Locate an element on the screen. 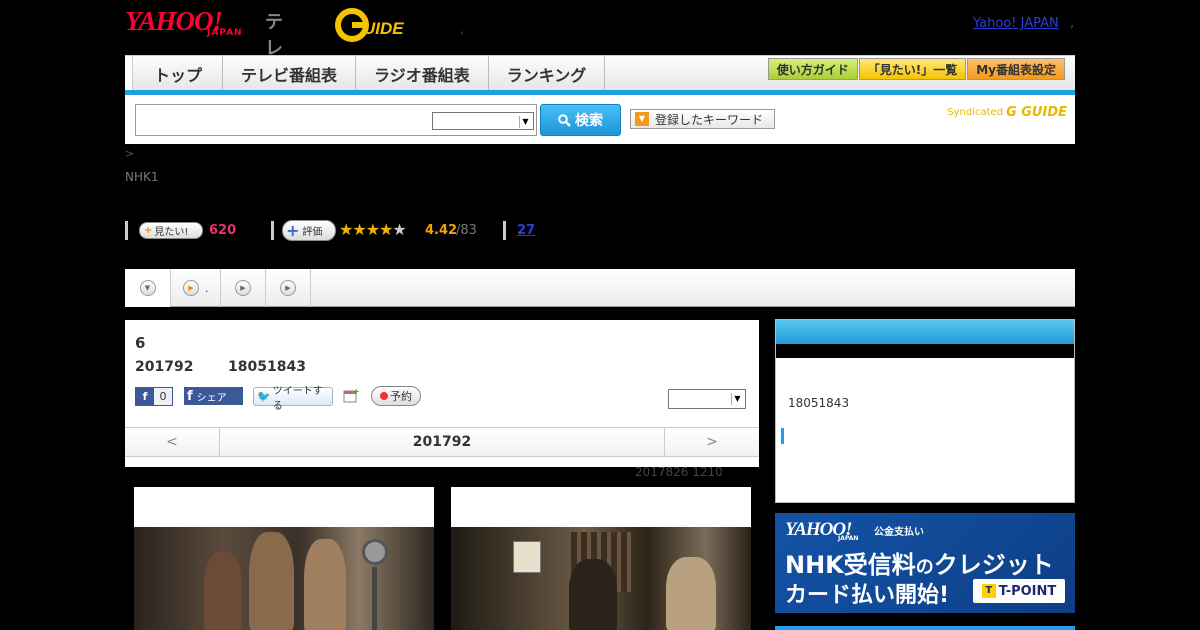 This screenshot has height=630, width=1200. date-pager: < 201792 > is located at coordinates (442, 442).